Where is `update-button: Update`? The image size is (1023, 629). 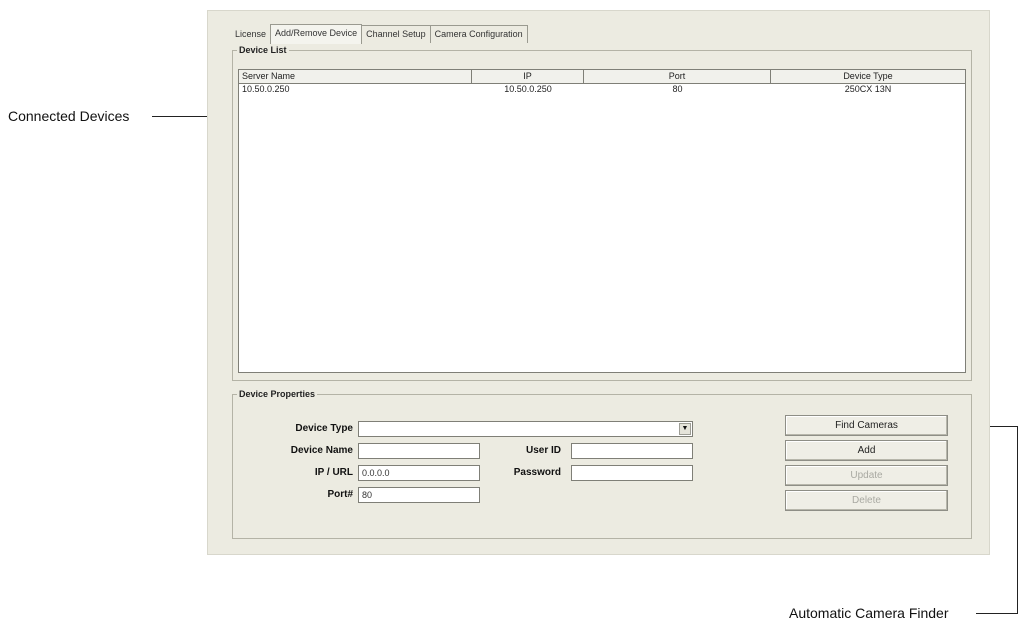
update-button: Update is located at coordinates (866, 475).